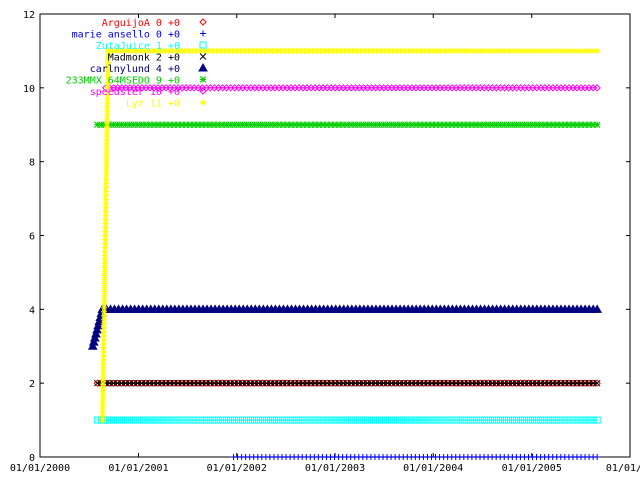 Image resolution: width=640 pixels, height=480 pixels. Describe the element at coordinates (135, 69) in the screenshot. I see `legend-label: carlnylund 4 +0` at that location.